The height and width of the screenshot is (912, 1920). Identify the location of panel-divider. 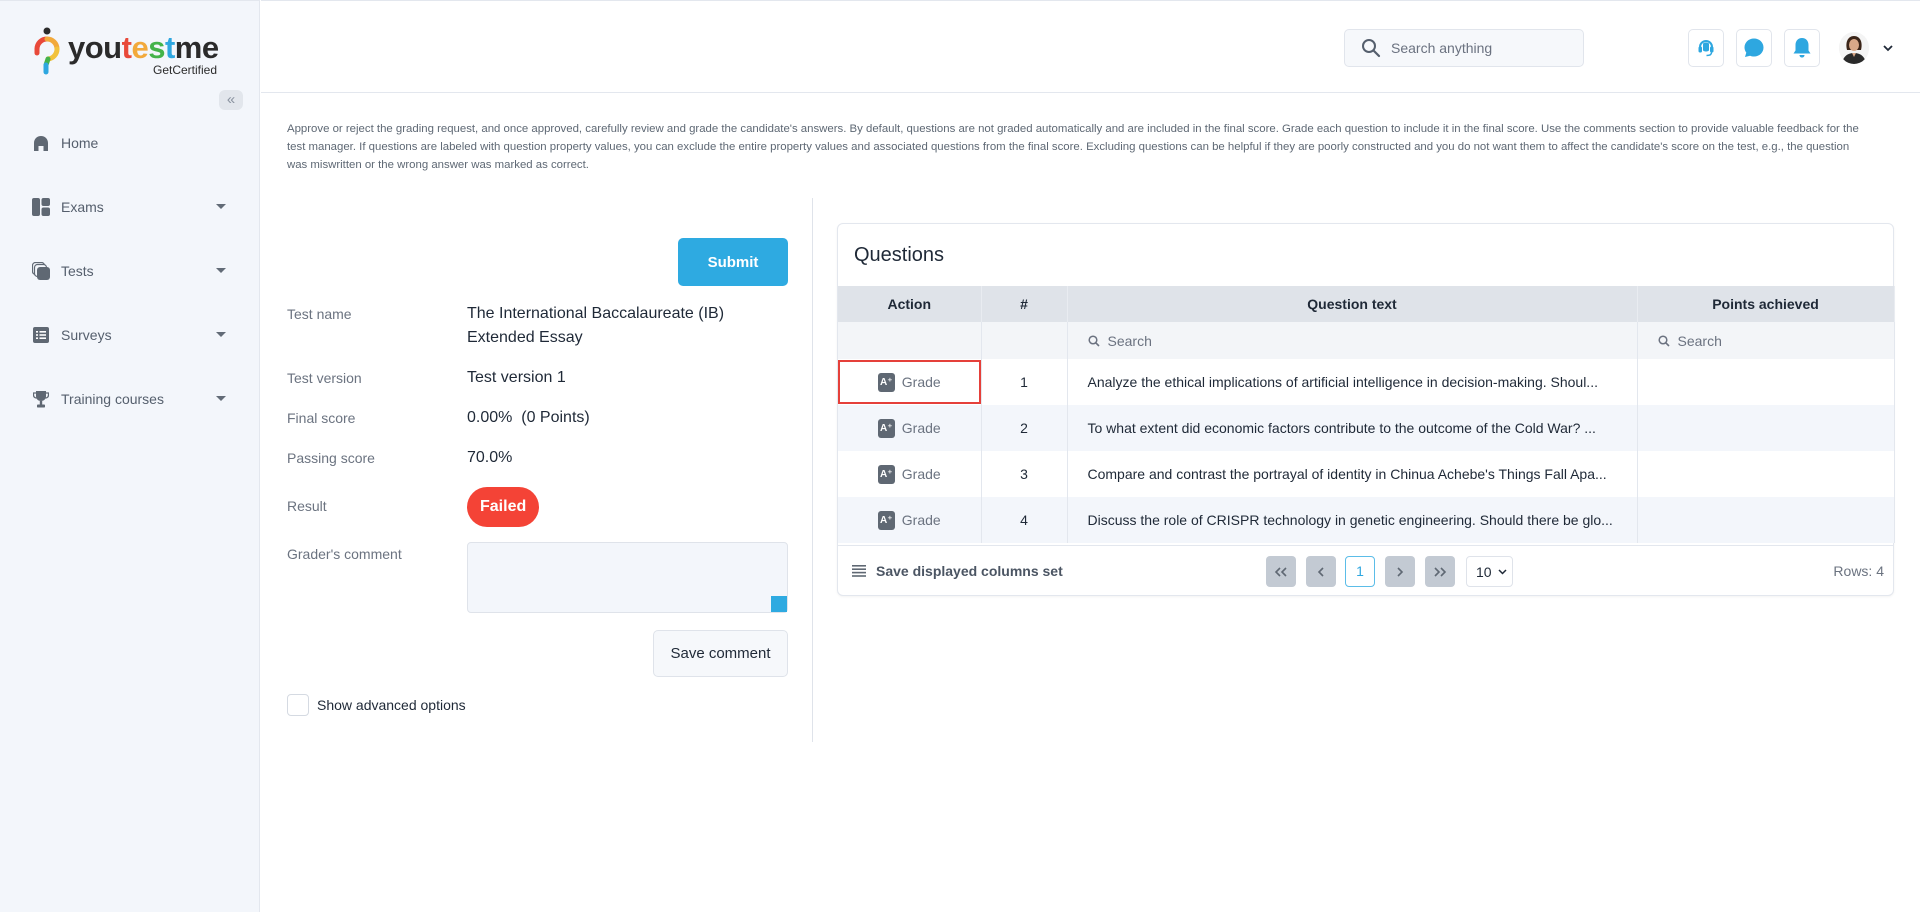
(812, 470).